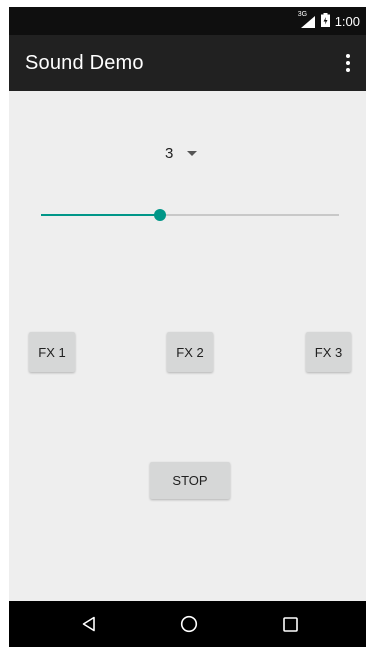  I want to click on spinner-selected-value: 3, so click(169, 153).